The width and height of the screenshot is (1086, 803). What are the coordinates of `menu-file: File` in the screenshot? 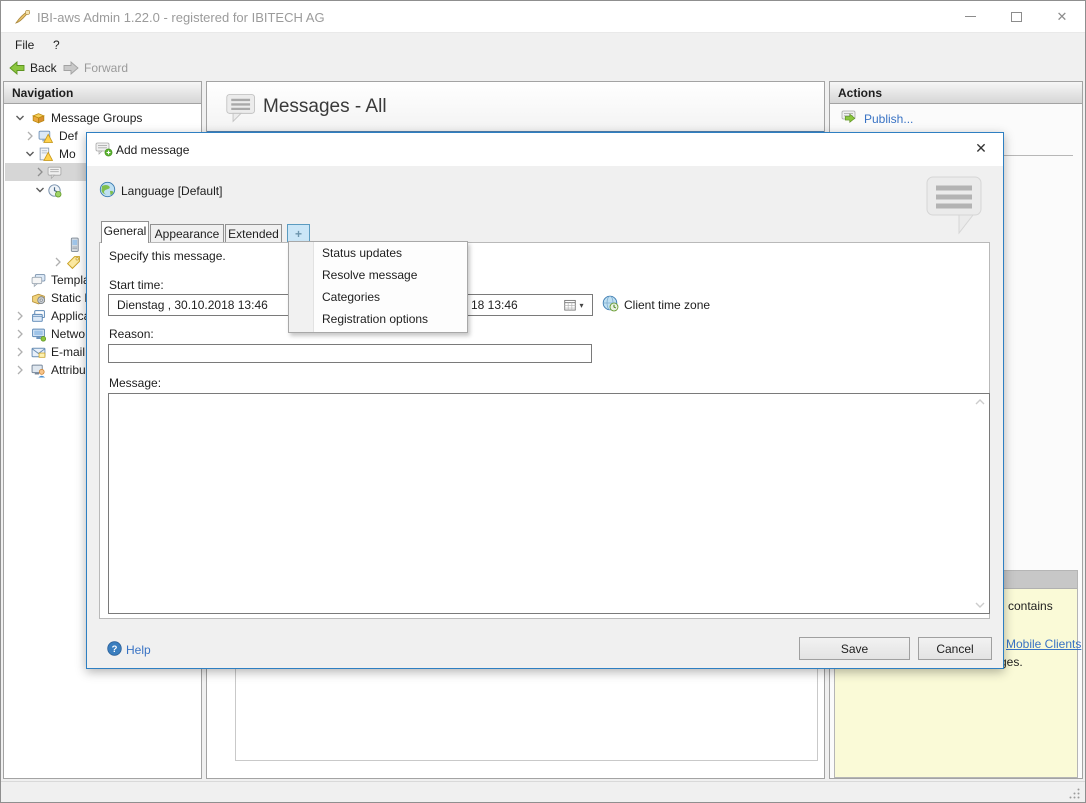 It's located at (24, 45).